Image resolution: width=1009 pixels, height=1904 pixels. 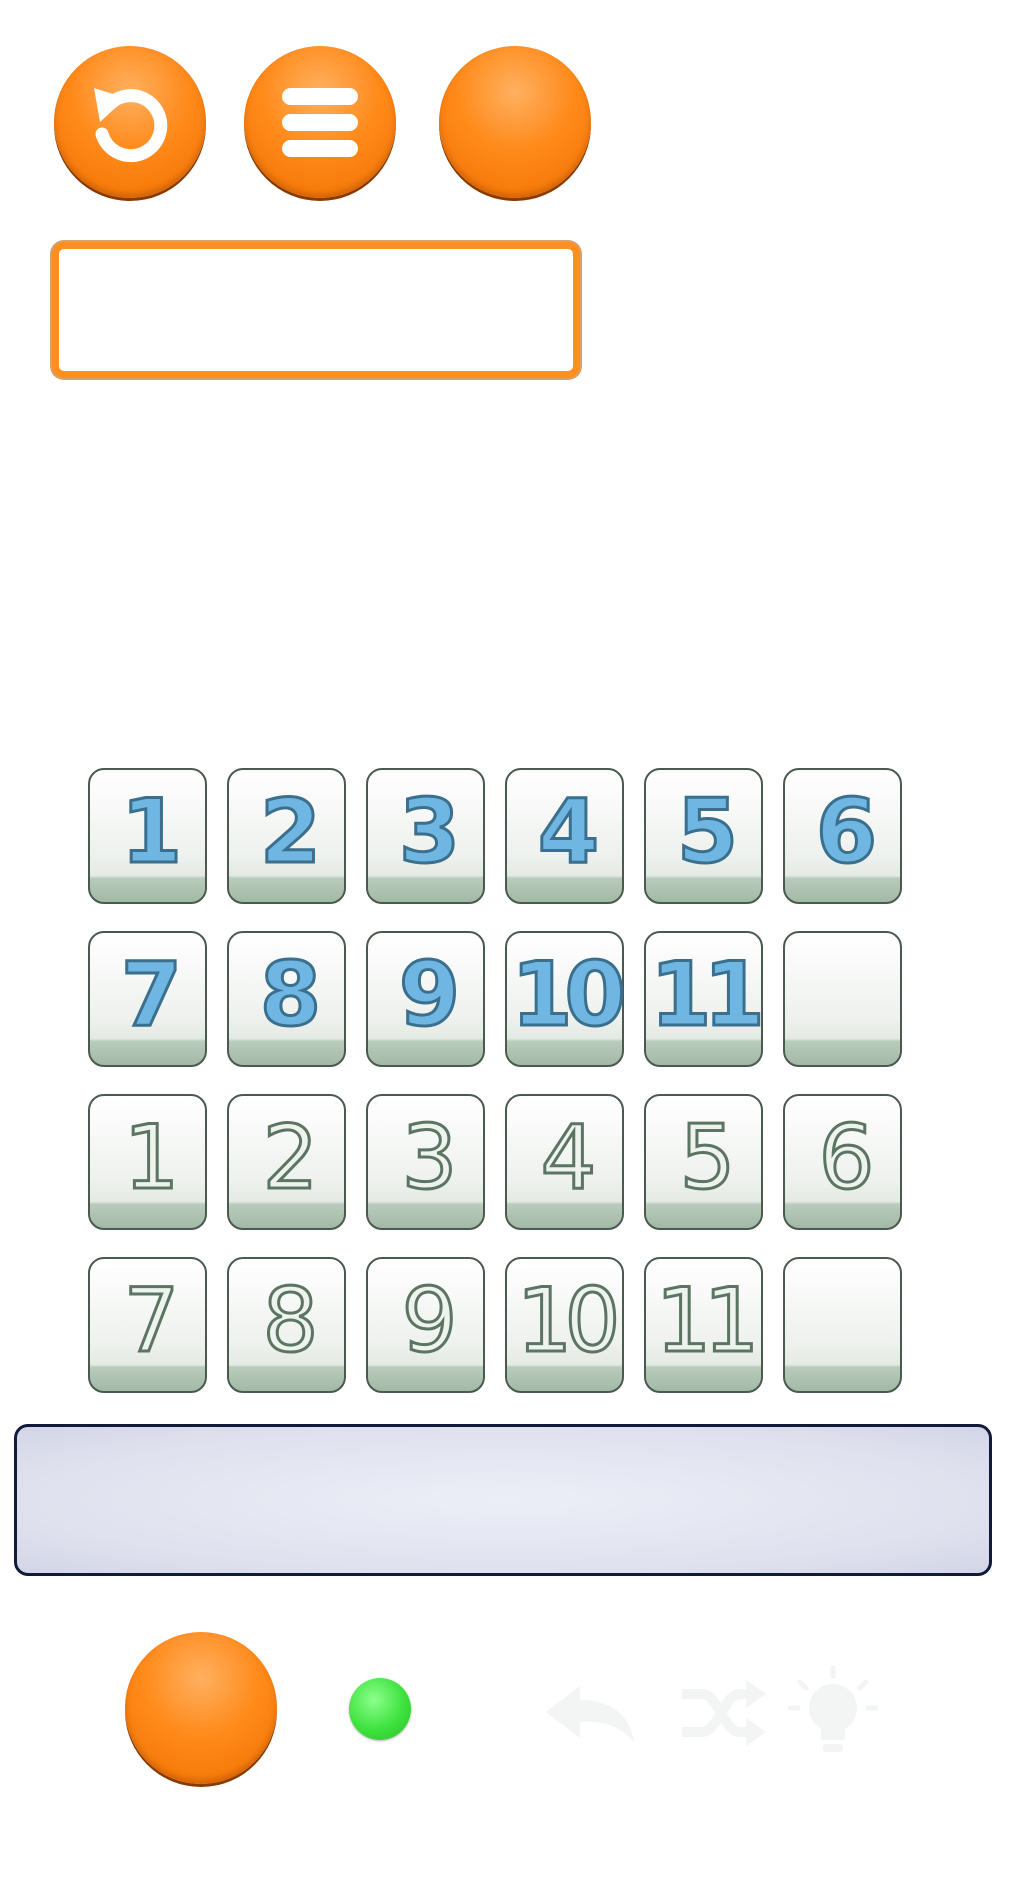 I want to click on menu-button, so click(x=320, y=122).